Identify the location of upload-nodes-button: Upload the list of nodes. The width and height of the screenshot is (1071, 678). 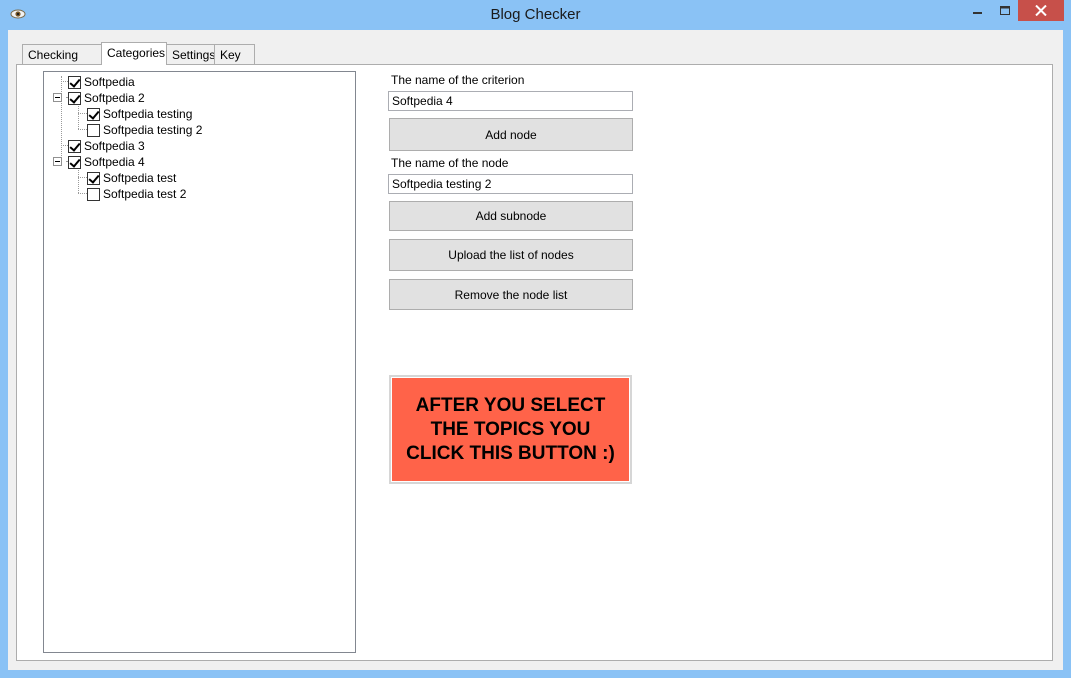
(511, 255).